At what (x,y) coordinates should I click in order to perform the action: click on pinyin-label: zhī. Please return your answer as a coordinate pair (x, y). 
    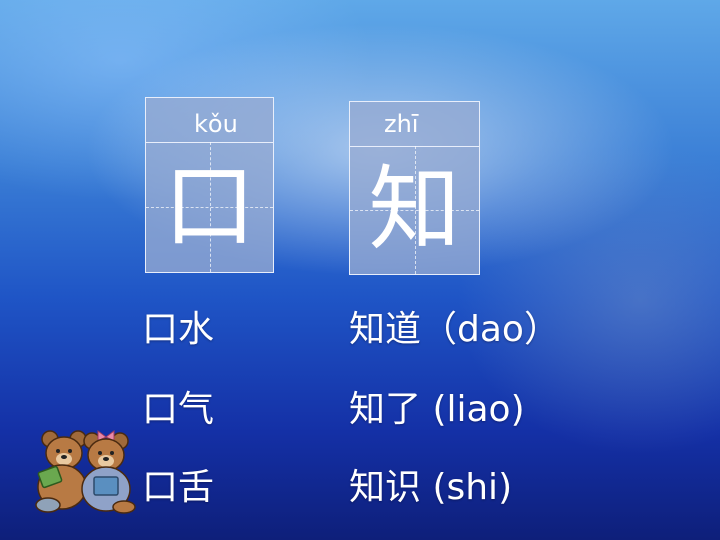
    Looking at the image, I should click on (414, 124).